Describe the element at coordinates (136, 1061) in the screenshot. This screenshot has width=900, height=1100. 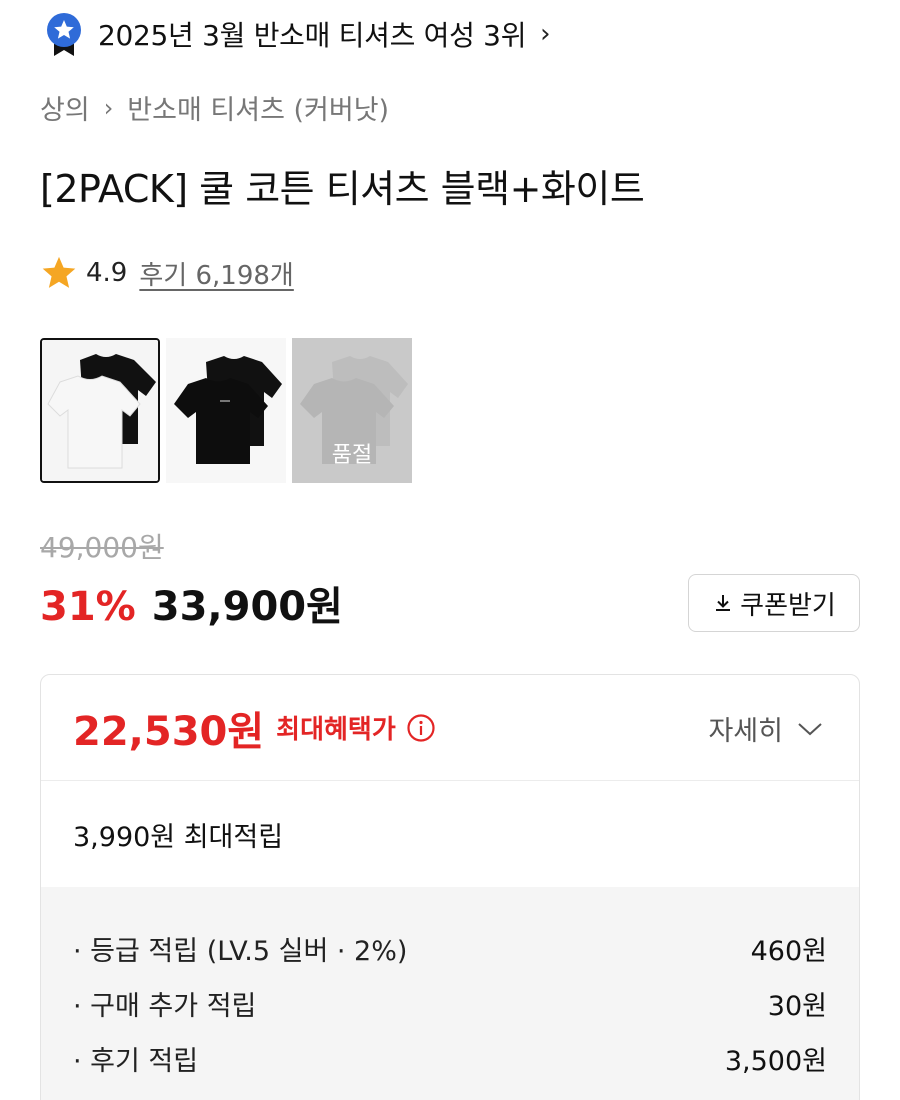
I see `point-item-label: · 후기 적립` at that location.